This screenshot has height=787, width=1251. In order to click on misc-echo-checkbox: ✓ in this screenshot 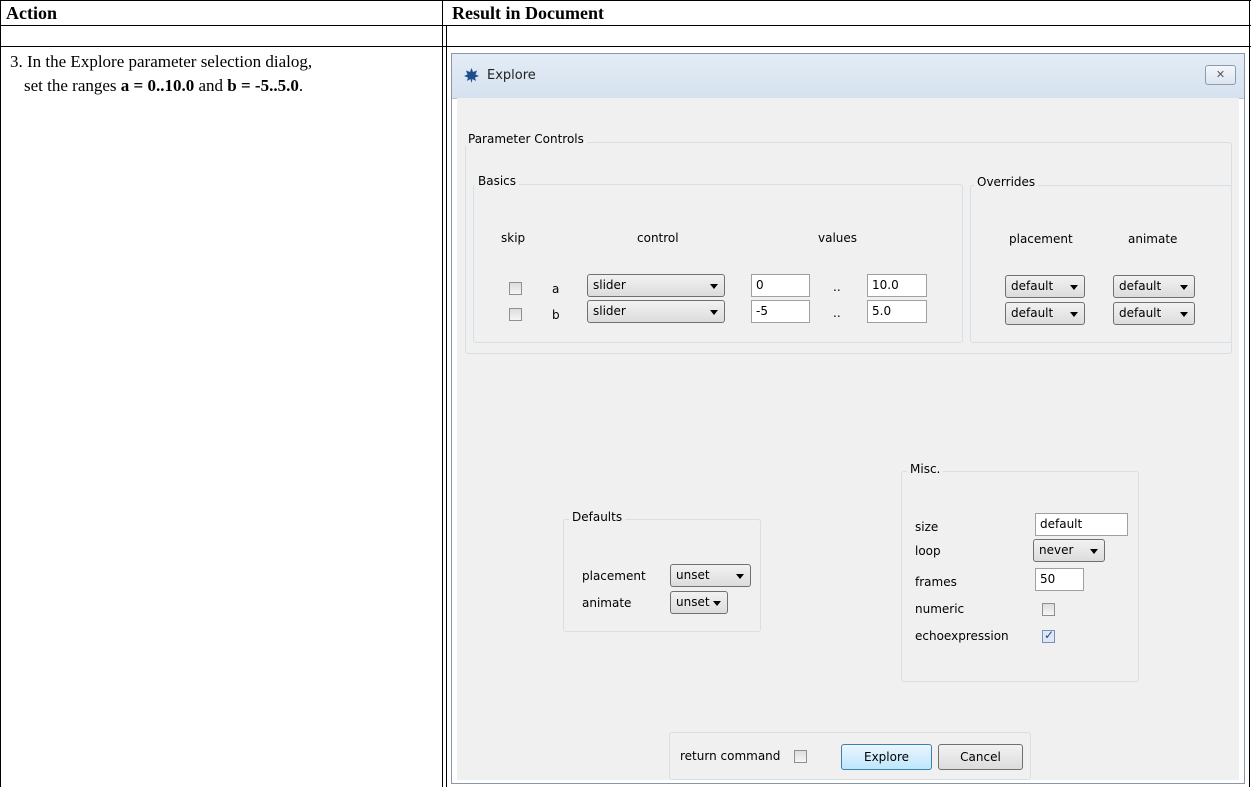, I will do `click(1048, 635)`.